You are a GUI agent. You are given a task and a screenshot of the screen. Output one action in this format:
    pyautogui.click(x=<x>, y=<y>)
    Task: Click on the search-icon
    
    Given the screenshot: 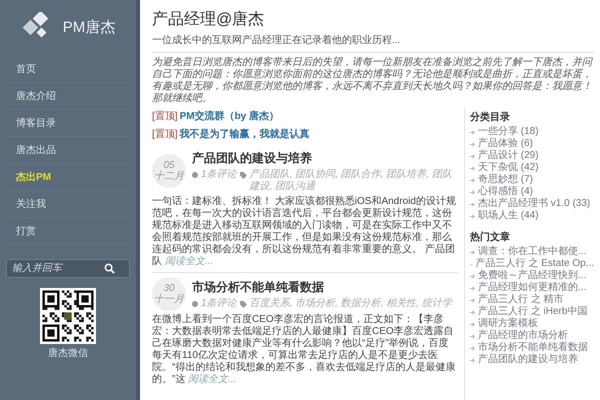 What is the action you would take?
    pyautogui.click(x=109, y=268)
    